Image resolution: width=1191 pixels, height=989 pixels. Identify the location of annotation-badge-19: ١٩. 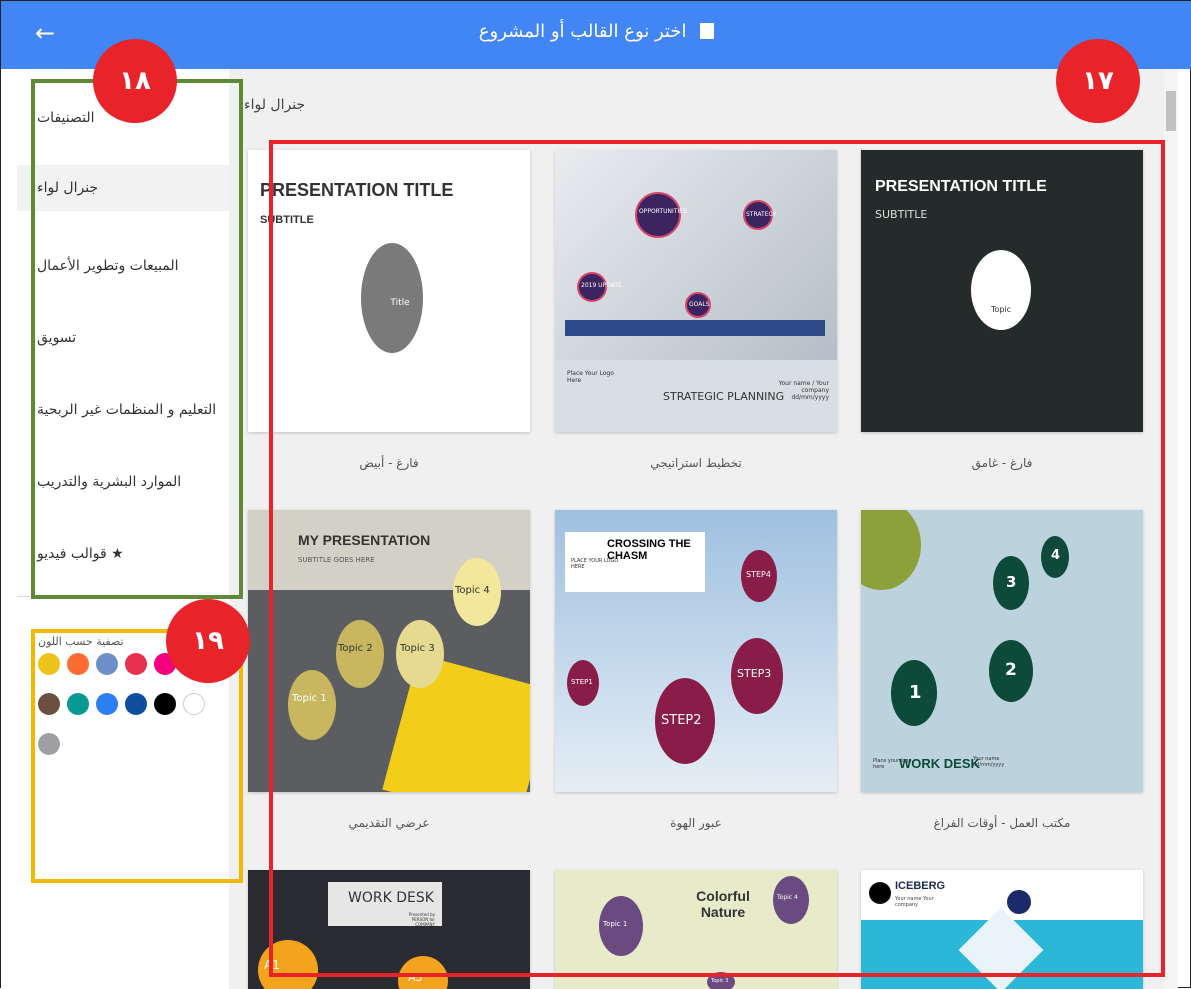
(208, 641).